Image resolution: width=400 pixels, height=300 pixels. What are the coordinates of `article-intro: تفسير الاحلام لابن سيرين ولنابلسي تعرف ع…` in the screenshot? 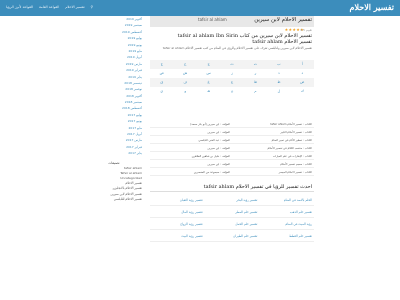 It's located at (237, 48).